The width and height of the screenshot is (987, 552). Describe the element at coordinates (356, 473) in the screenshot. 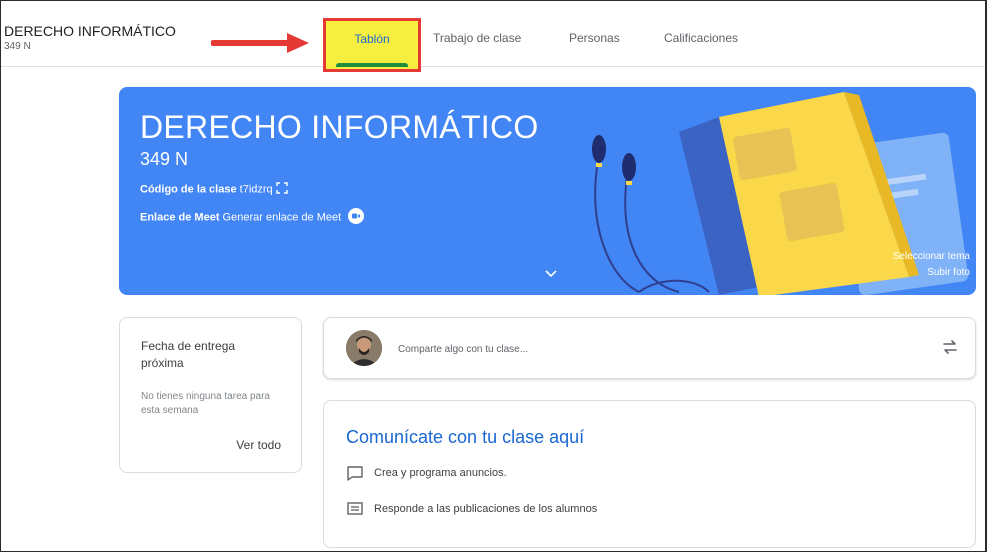

I see `chat-bubble-icon` at that location.